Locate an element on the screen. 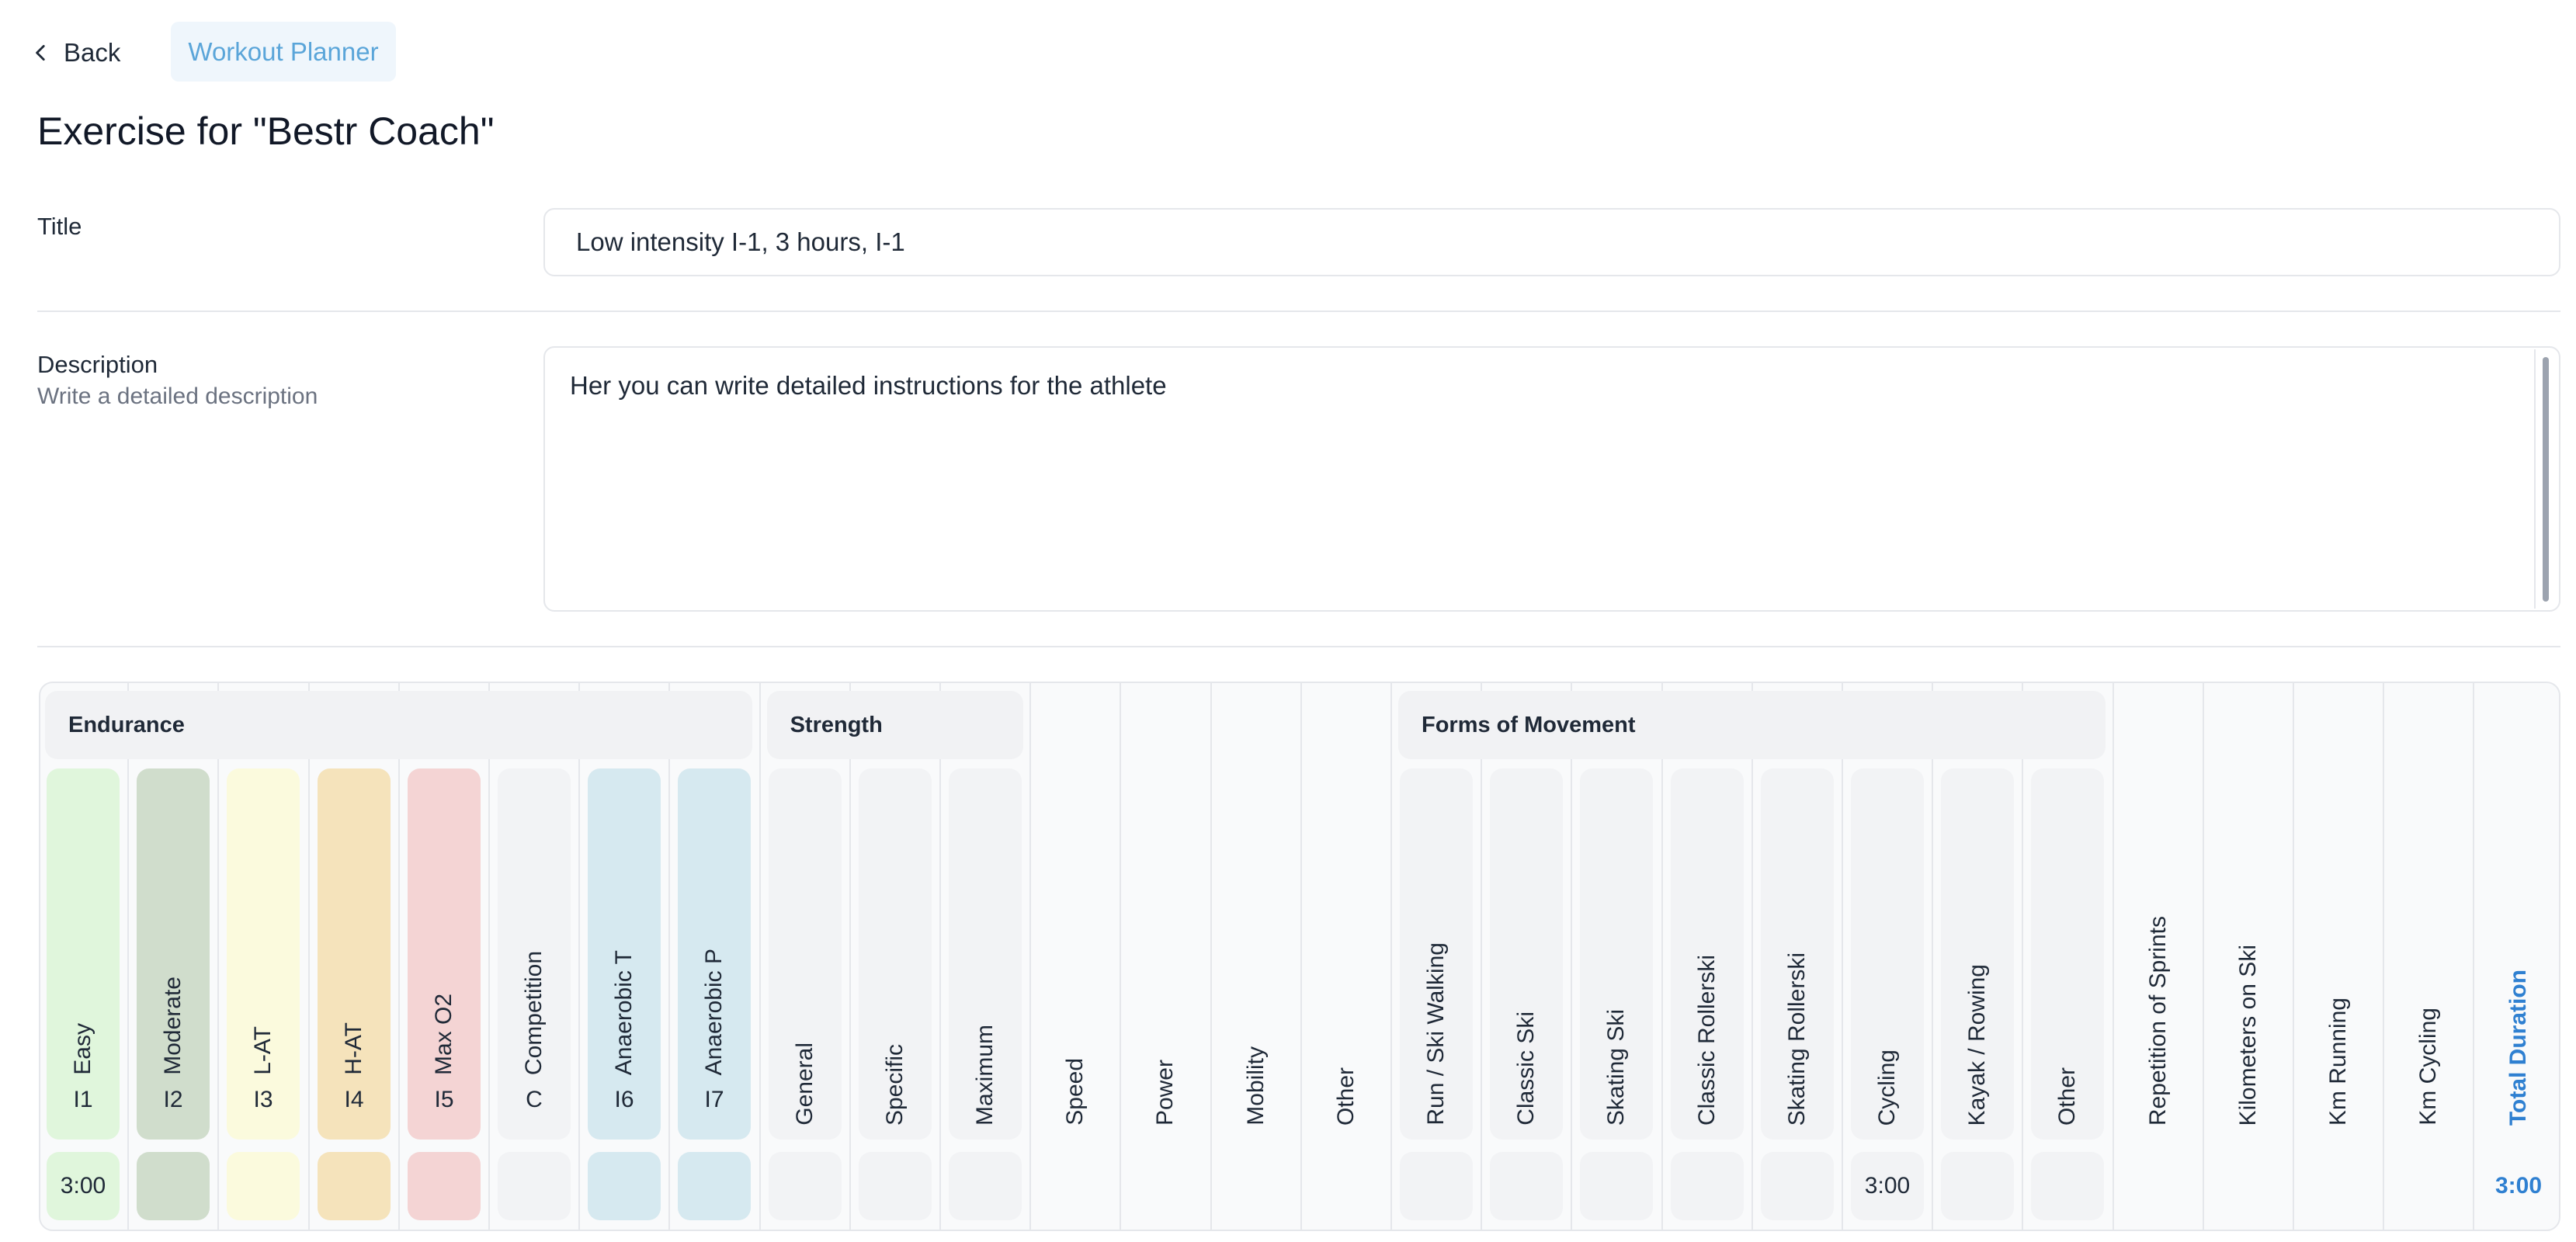  column-label-max-o2: Max O2 is located at coordinates (444, 925).